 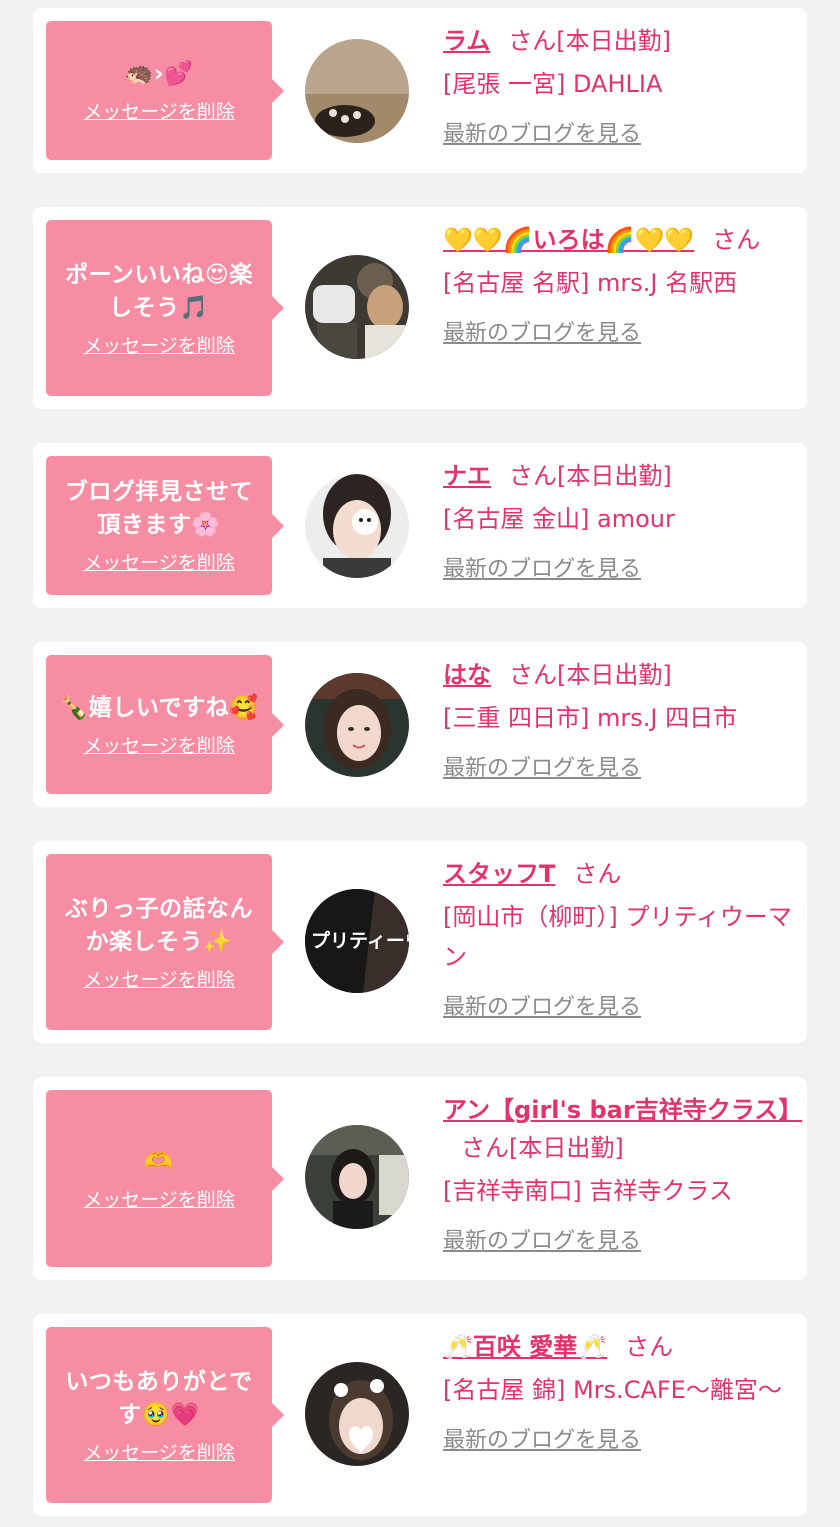 I want to click on message-text: 🦔›💕, so click(x=159, y=73).